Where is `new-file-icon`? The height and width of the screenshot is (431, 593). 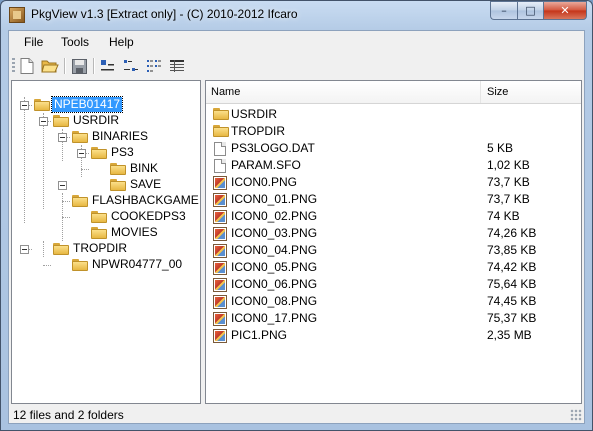
new-file-icon is located at coordinates (27, 66).